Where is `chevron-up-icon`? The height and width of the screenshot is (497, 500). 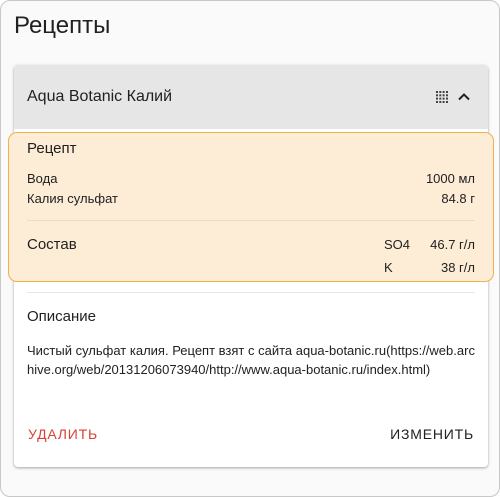
chevron-up-icon is located at coordinates (464, 97).